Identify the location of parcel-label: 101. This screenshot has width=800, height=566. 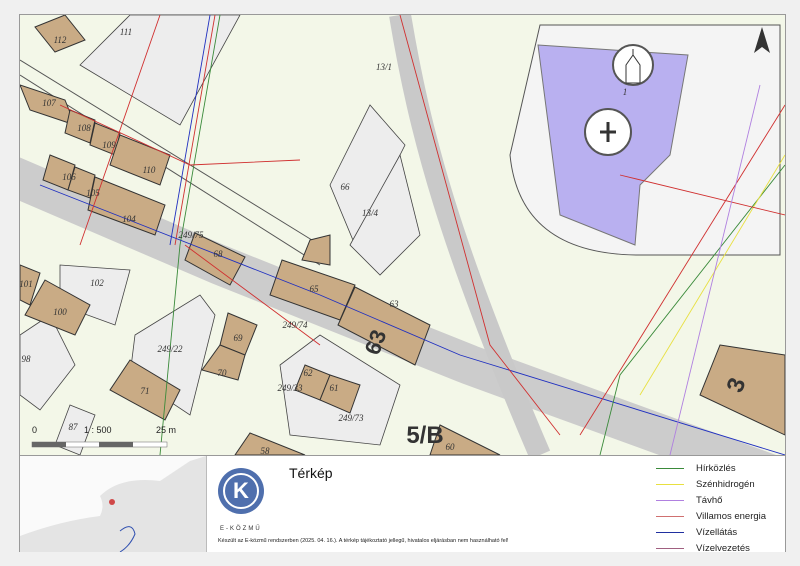
(26, 284).